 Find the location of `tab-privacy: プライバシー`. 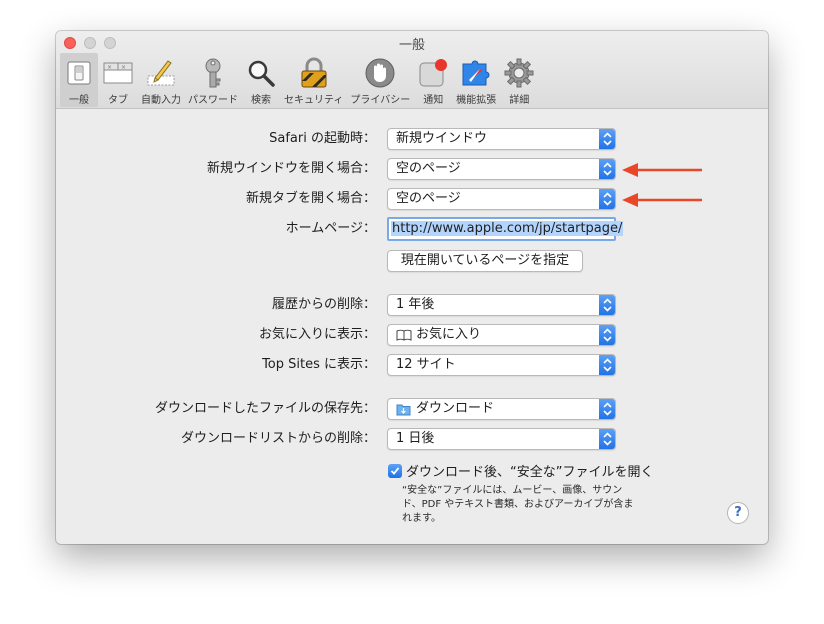

tab-privacy: プライバシー is located at coordinates (380, 80).